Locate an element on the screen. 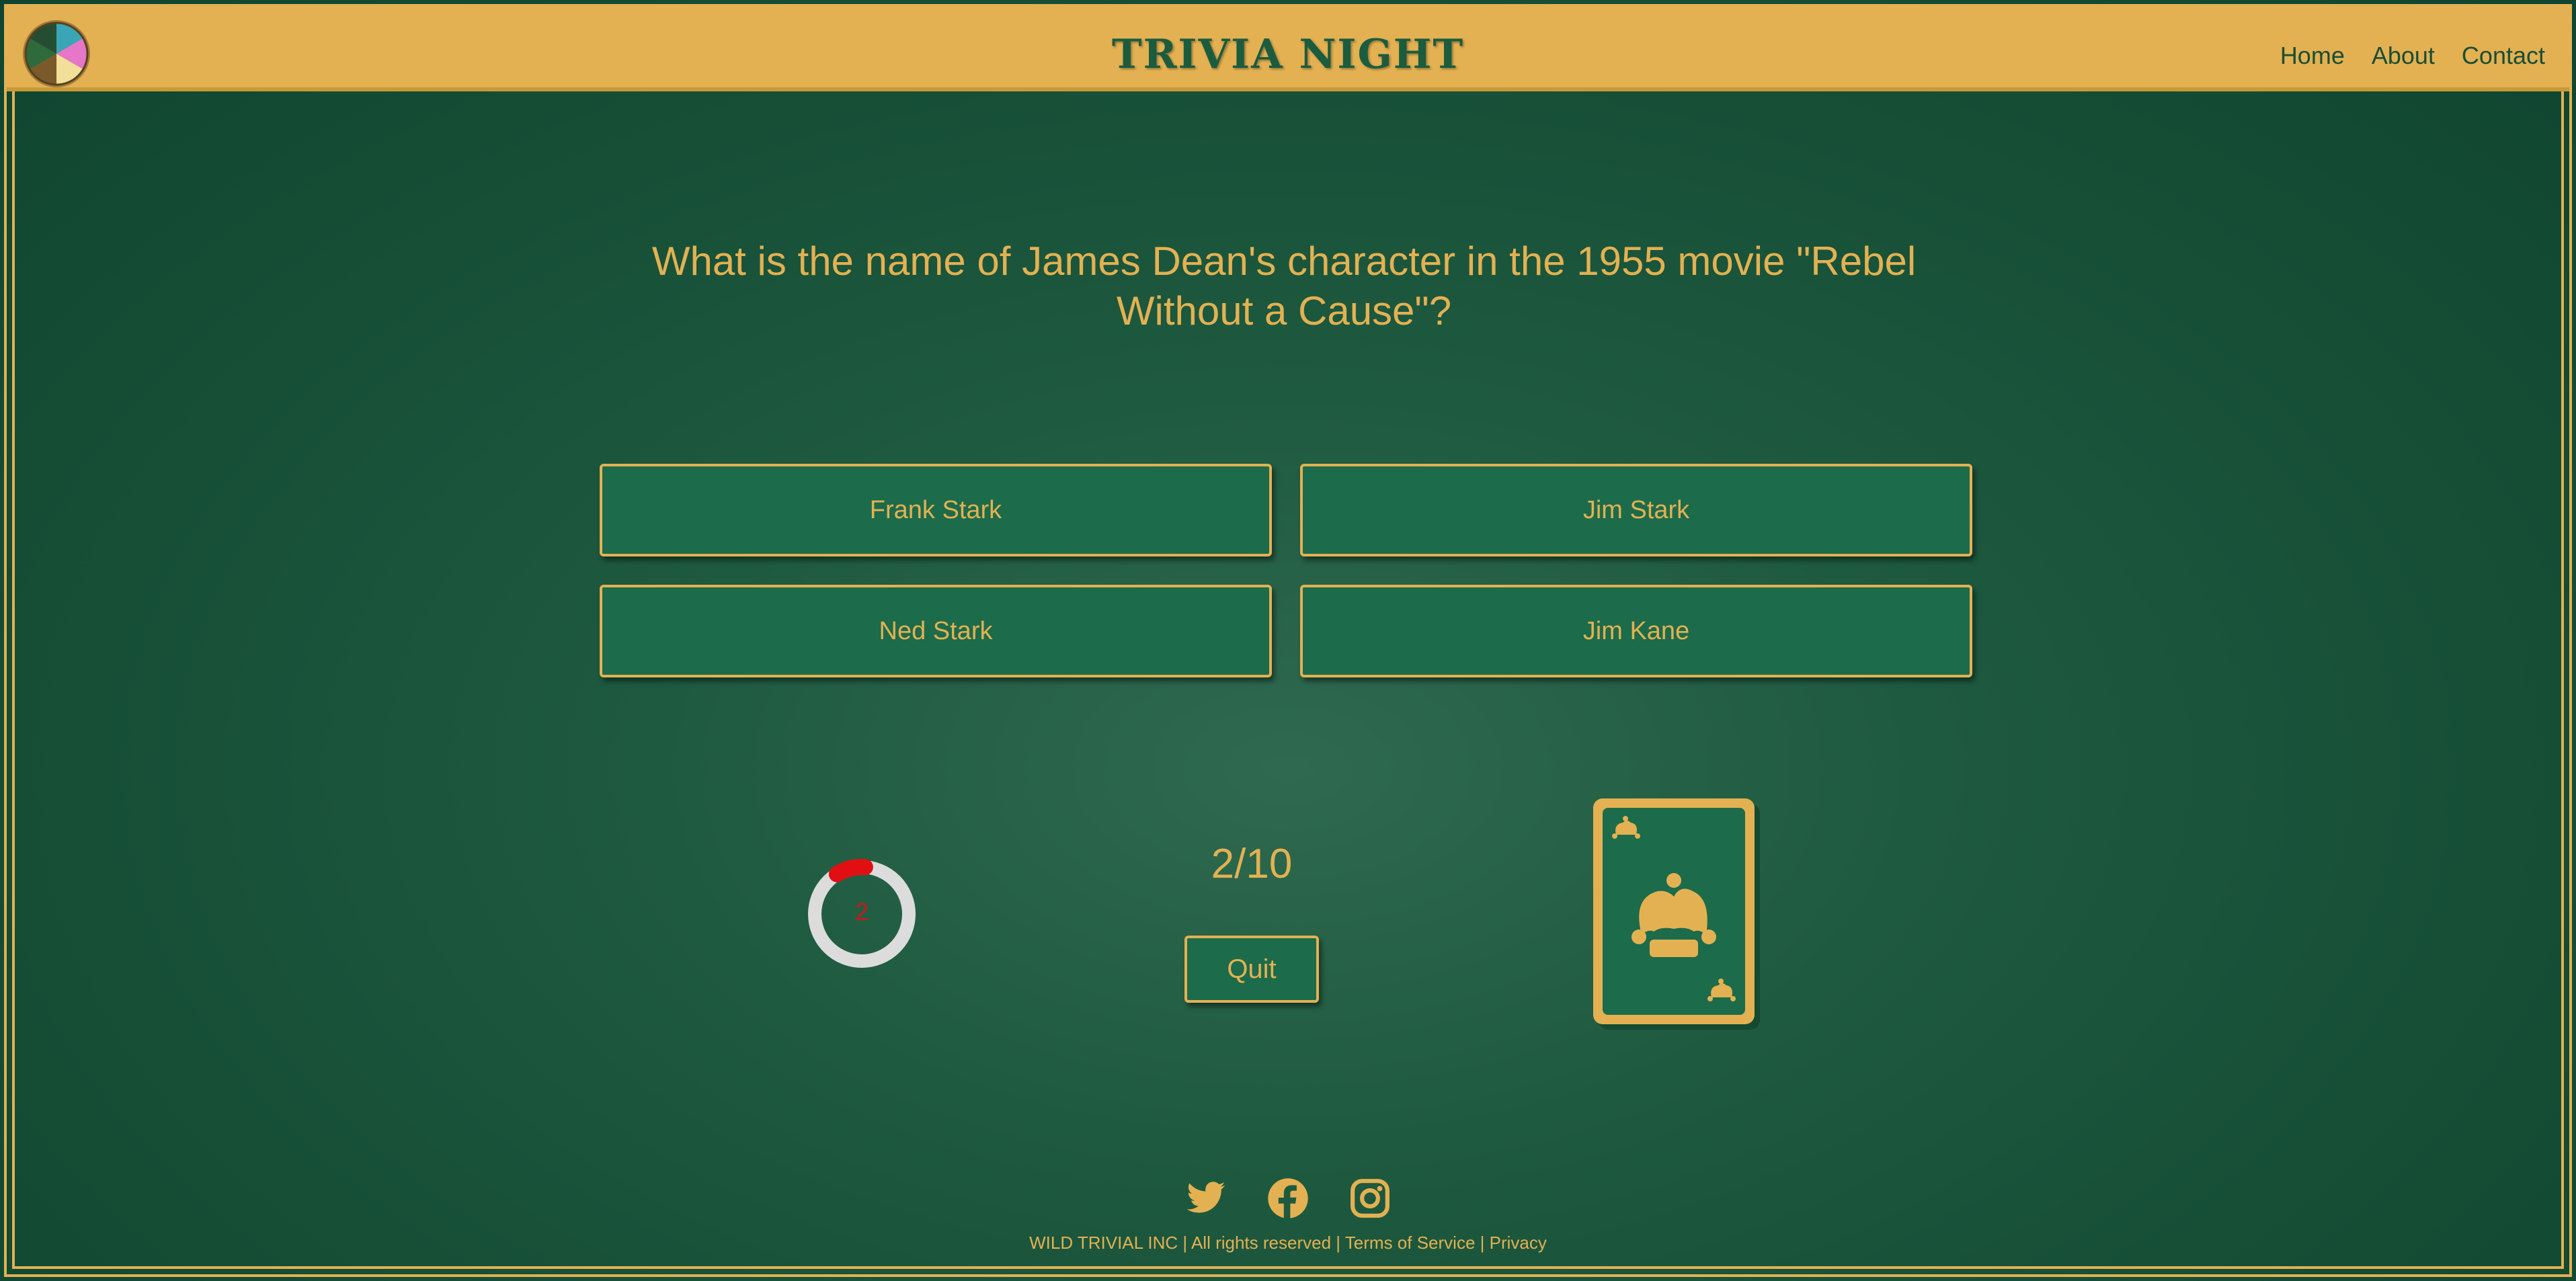  question-progress: 2/10 is located at coordinates (1252, 864).